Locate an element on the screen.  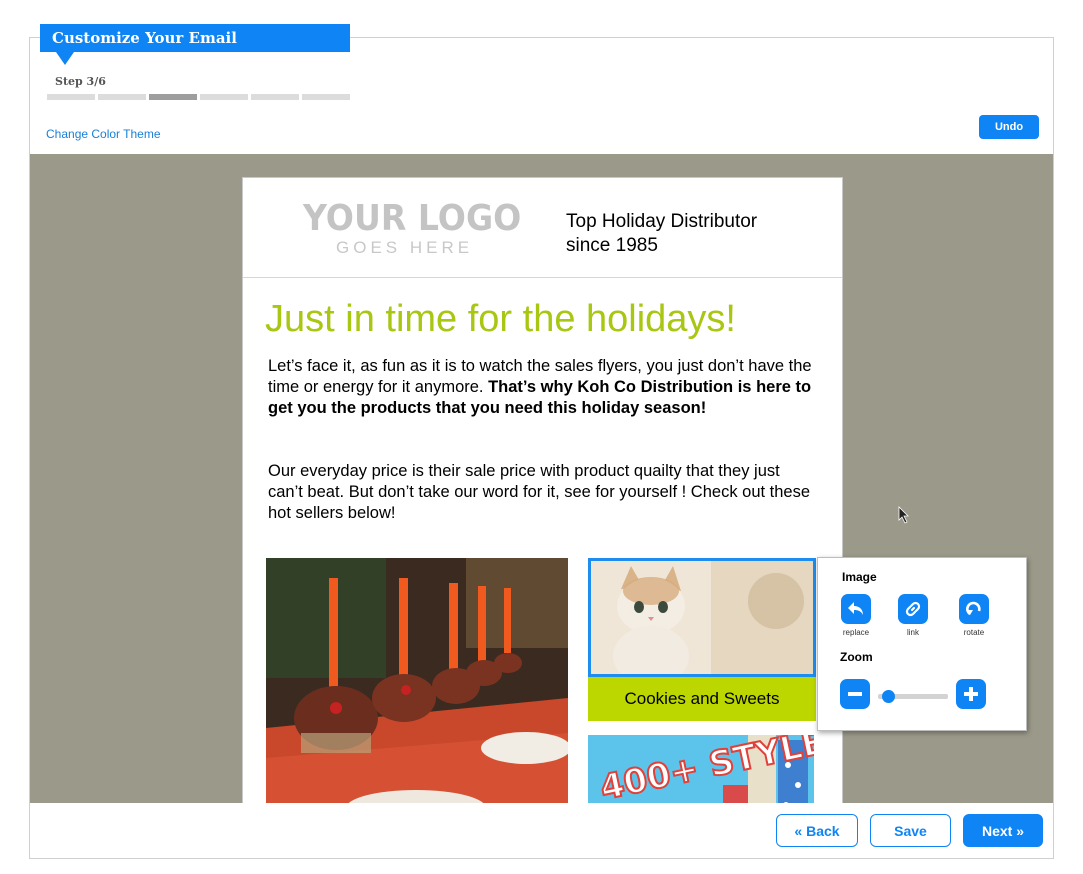
link-label: link is located at coordinates (912, 632).